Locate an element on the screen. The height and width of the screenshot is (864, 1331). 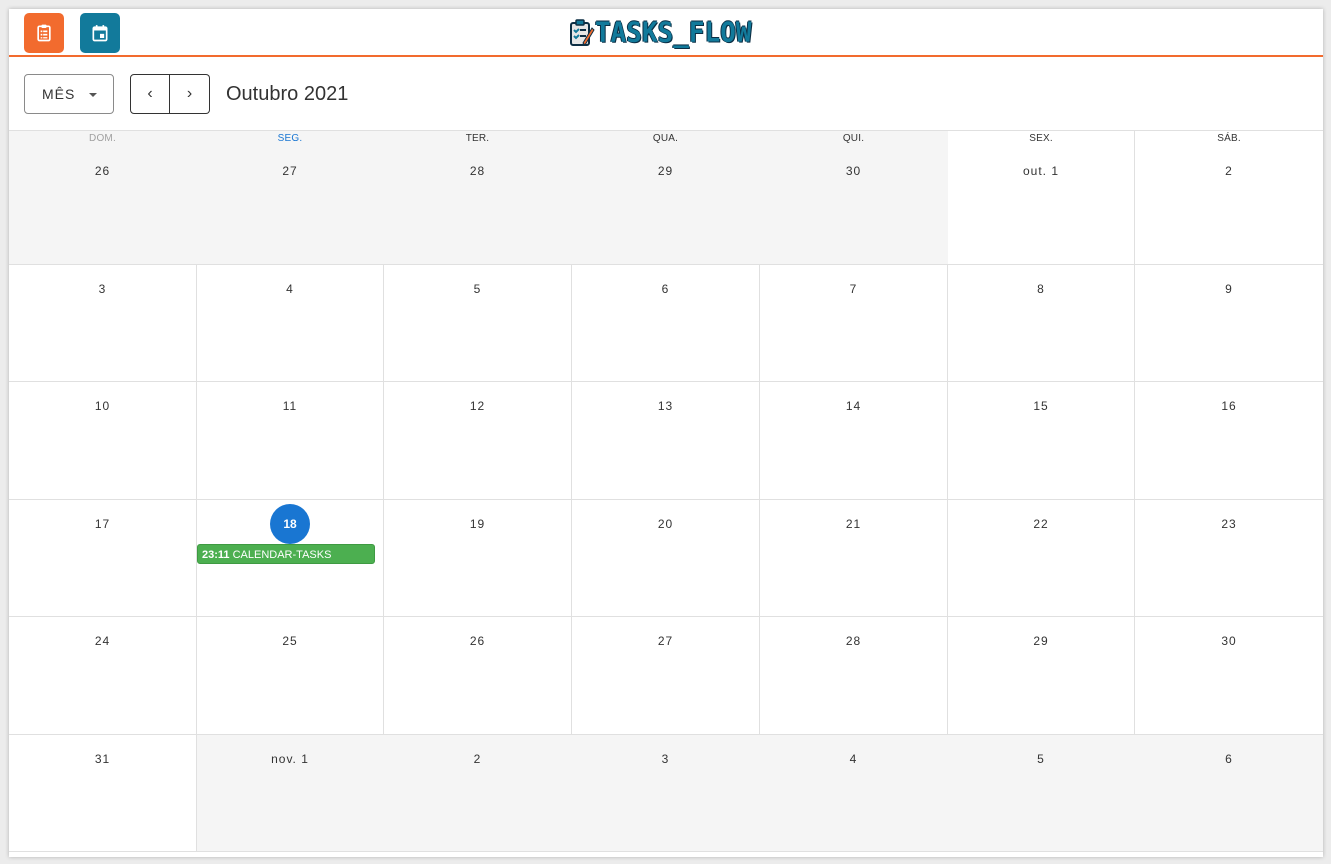
week-row: 24 25 26 27 28 29 30 is located at coordinates (666, 676).